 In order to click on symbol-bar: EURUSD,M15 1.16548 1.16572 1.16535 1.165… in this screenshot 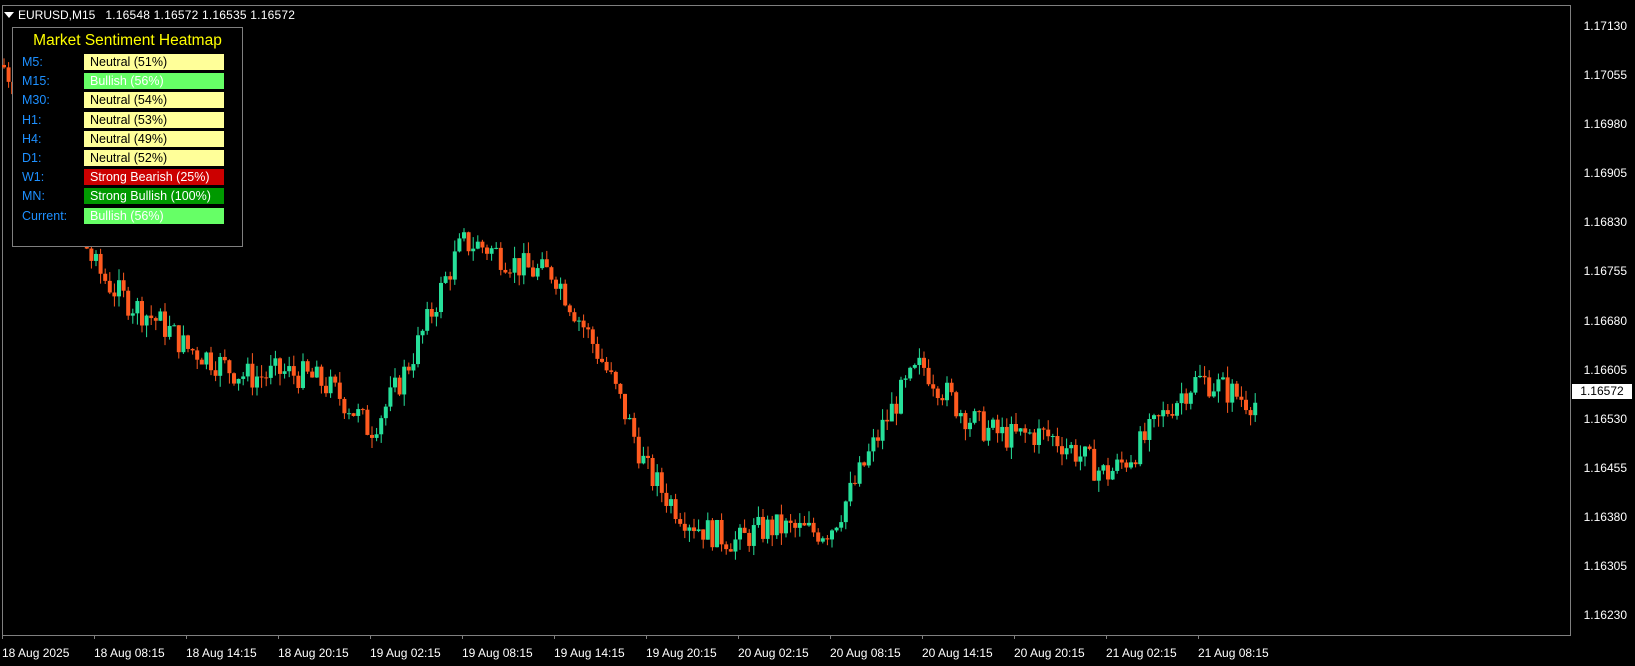, I will do `click(149, 15)`.